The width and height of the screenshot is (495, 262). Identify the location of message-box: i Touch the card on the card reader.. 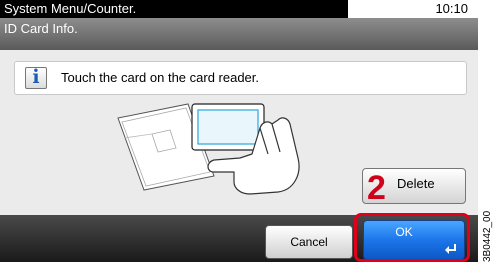
(240, 78).